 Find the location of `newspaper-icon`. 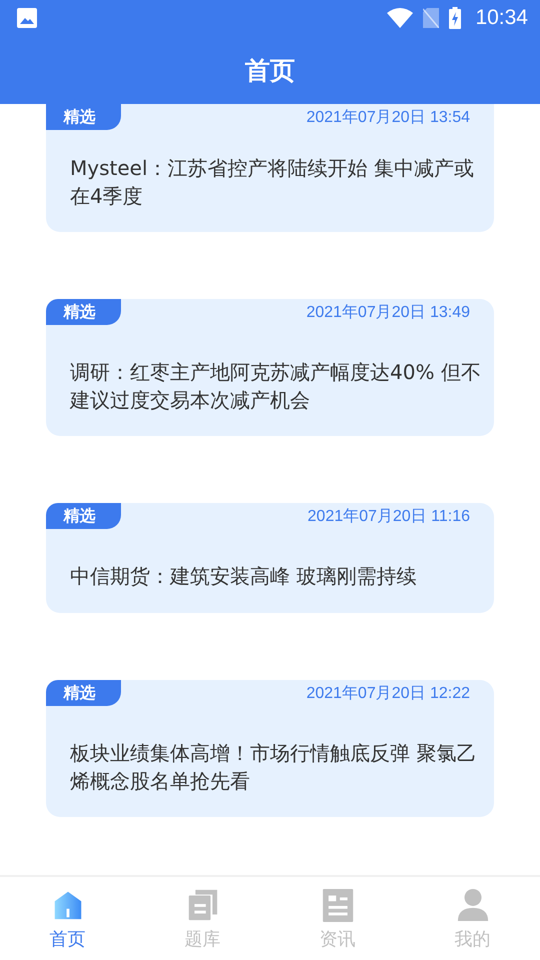

newspaper-icon is located at coordinates (337, 905).